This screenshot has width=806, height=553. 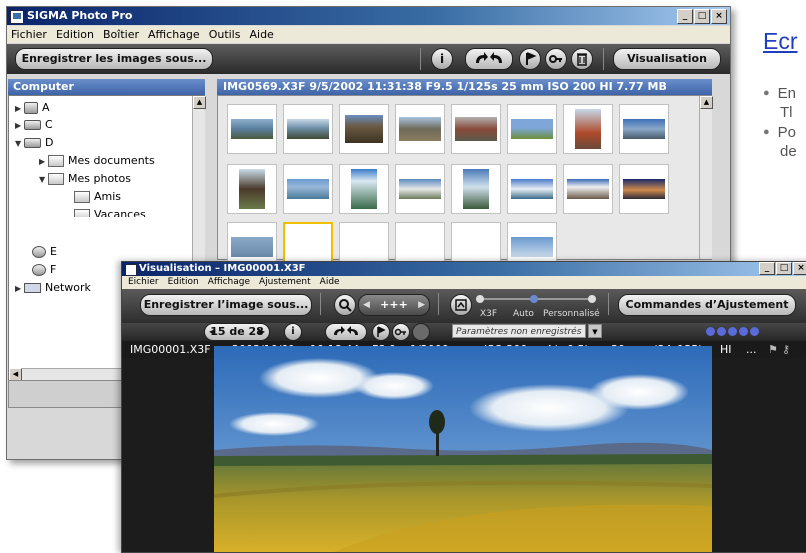 What do you see at coordinates (85, 179) in the screenshot?
I see `tree-node-mes-photos: ▼ Mes photos` at bounding box center [85, 179].